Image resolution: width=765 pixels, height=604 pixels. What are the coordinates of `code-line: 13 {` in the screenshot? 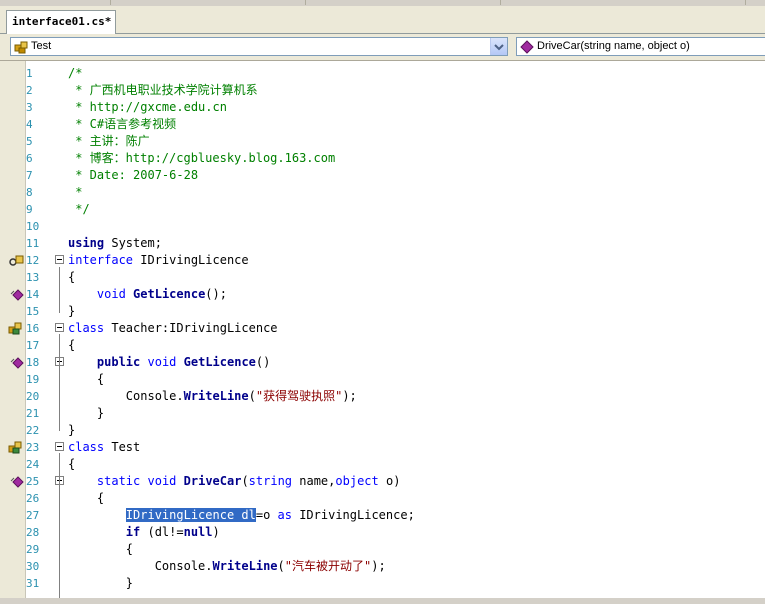 It's located at (382, 277).